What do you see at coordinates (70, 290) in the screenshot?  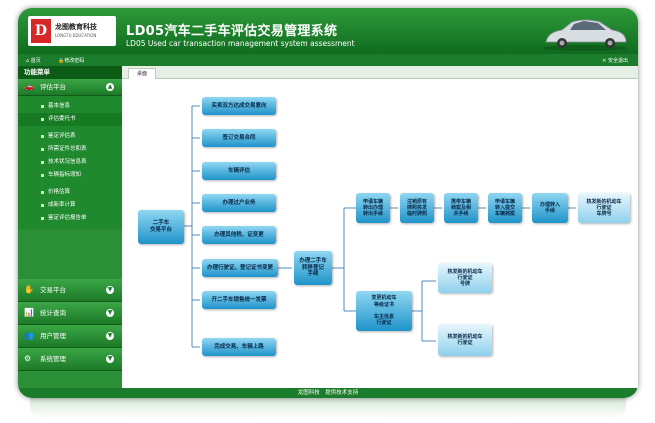 I see `sidebar-group-trading: ✋ 交易平台 ▼` at bounding box center [70, 290].